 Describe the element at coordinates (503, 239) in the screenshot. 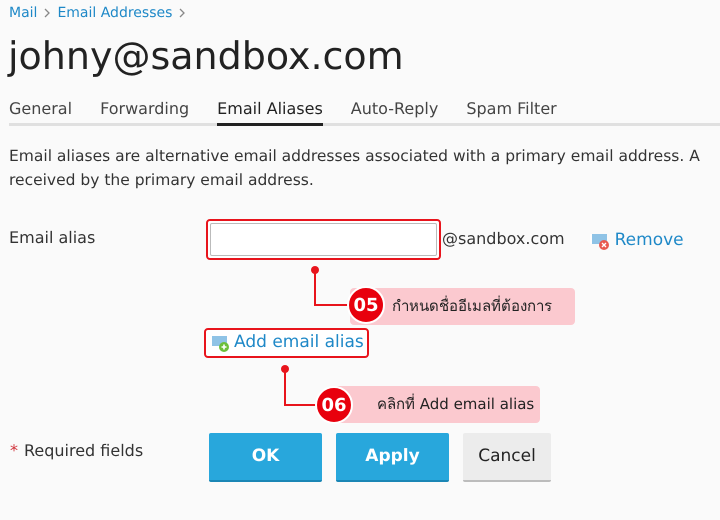

I see `domain-suffix: @sandbox.com` at that location.